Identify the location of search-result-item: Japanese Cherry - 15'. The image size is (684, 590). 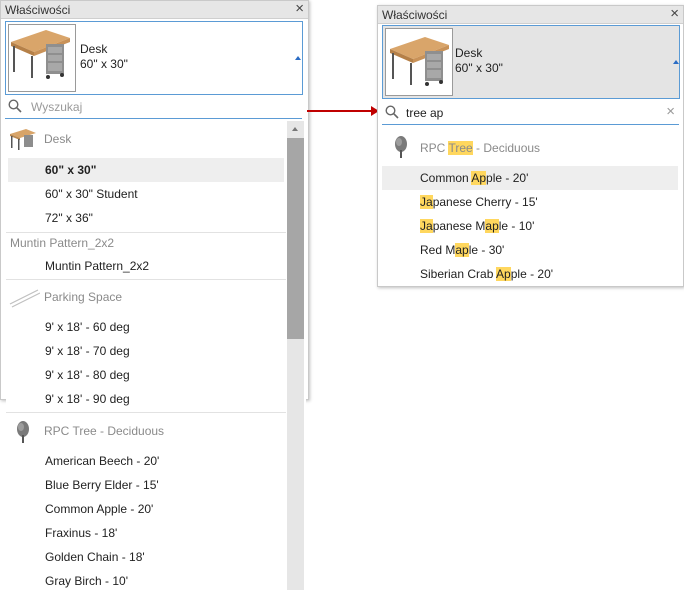
(530, 202).